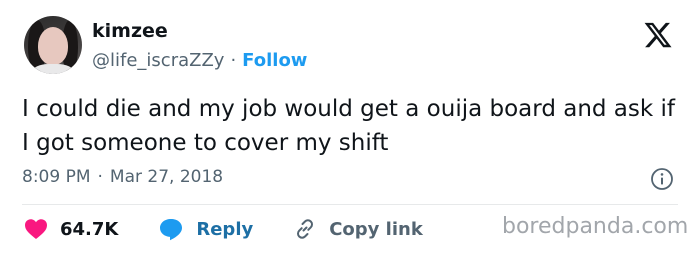  I want to click on avatar-shirt, so click(53, 69).